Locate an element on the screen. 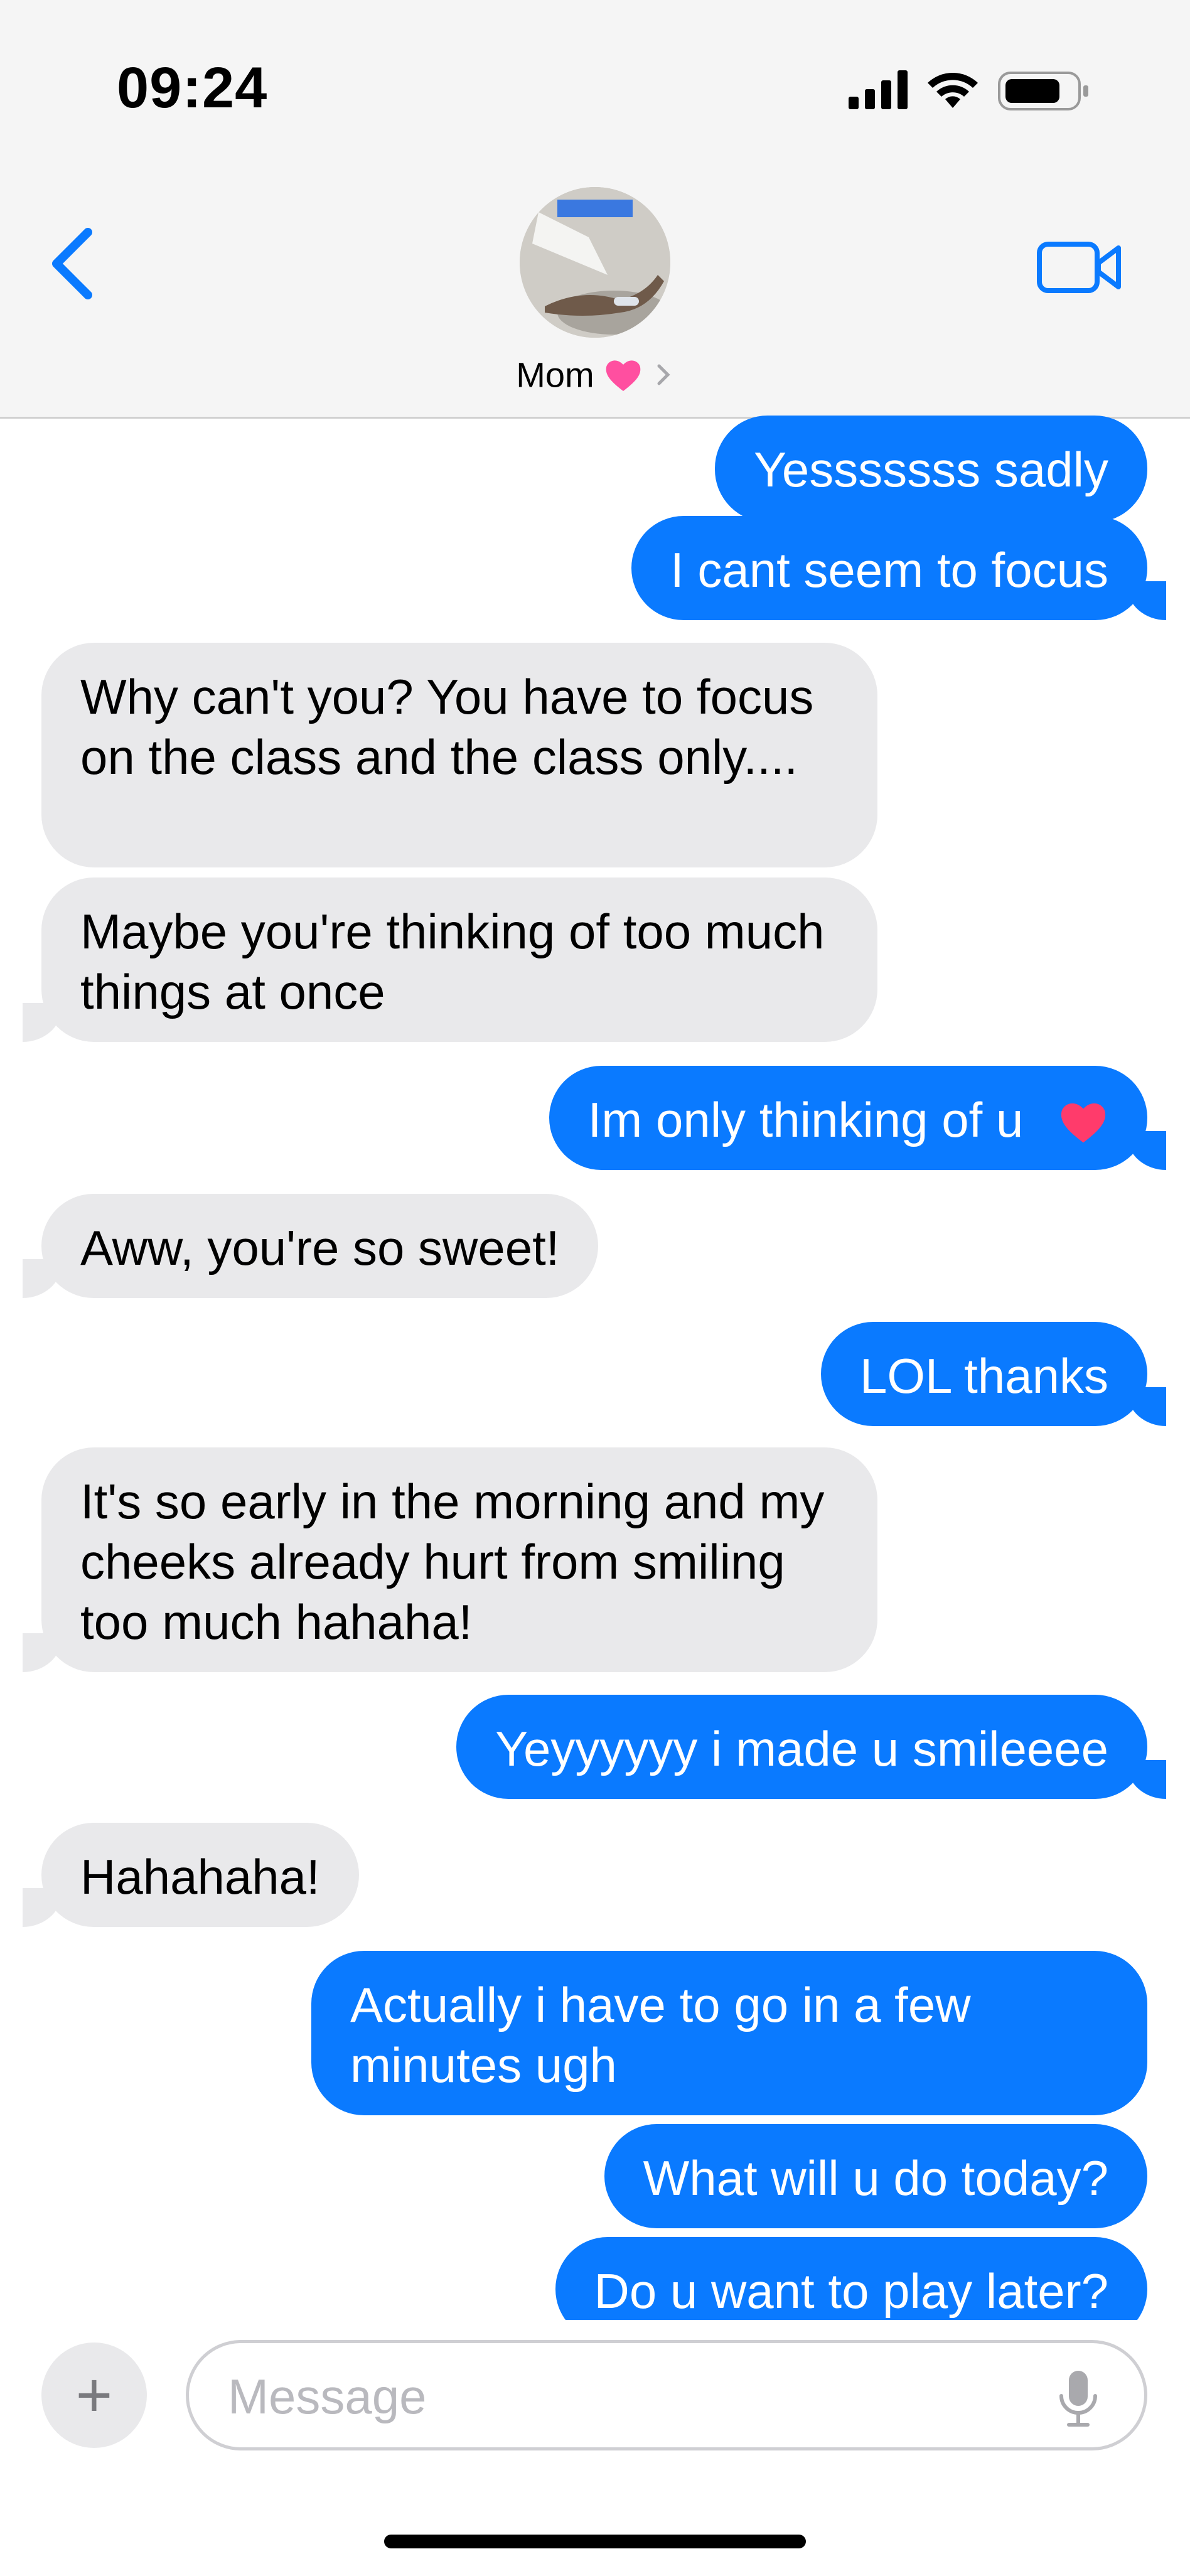  back-chevron-icon is located at coordinates (72, 263).